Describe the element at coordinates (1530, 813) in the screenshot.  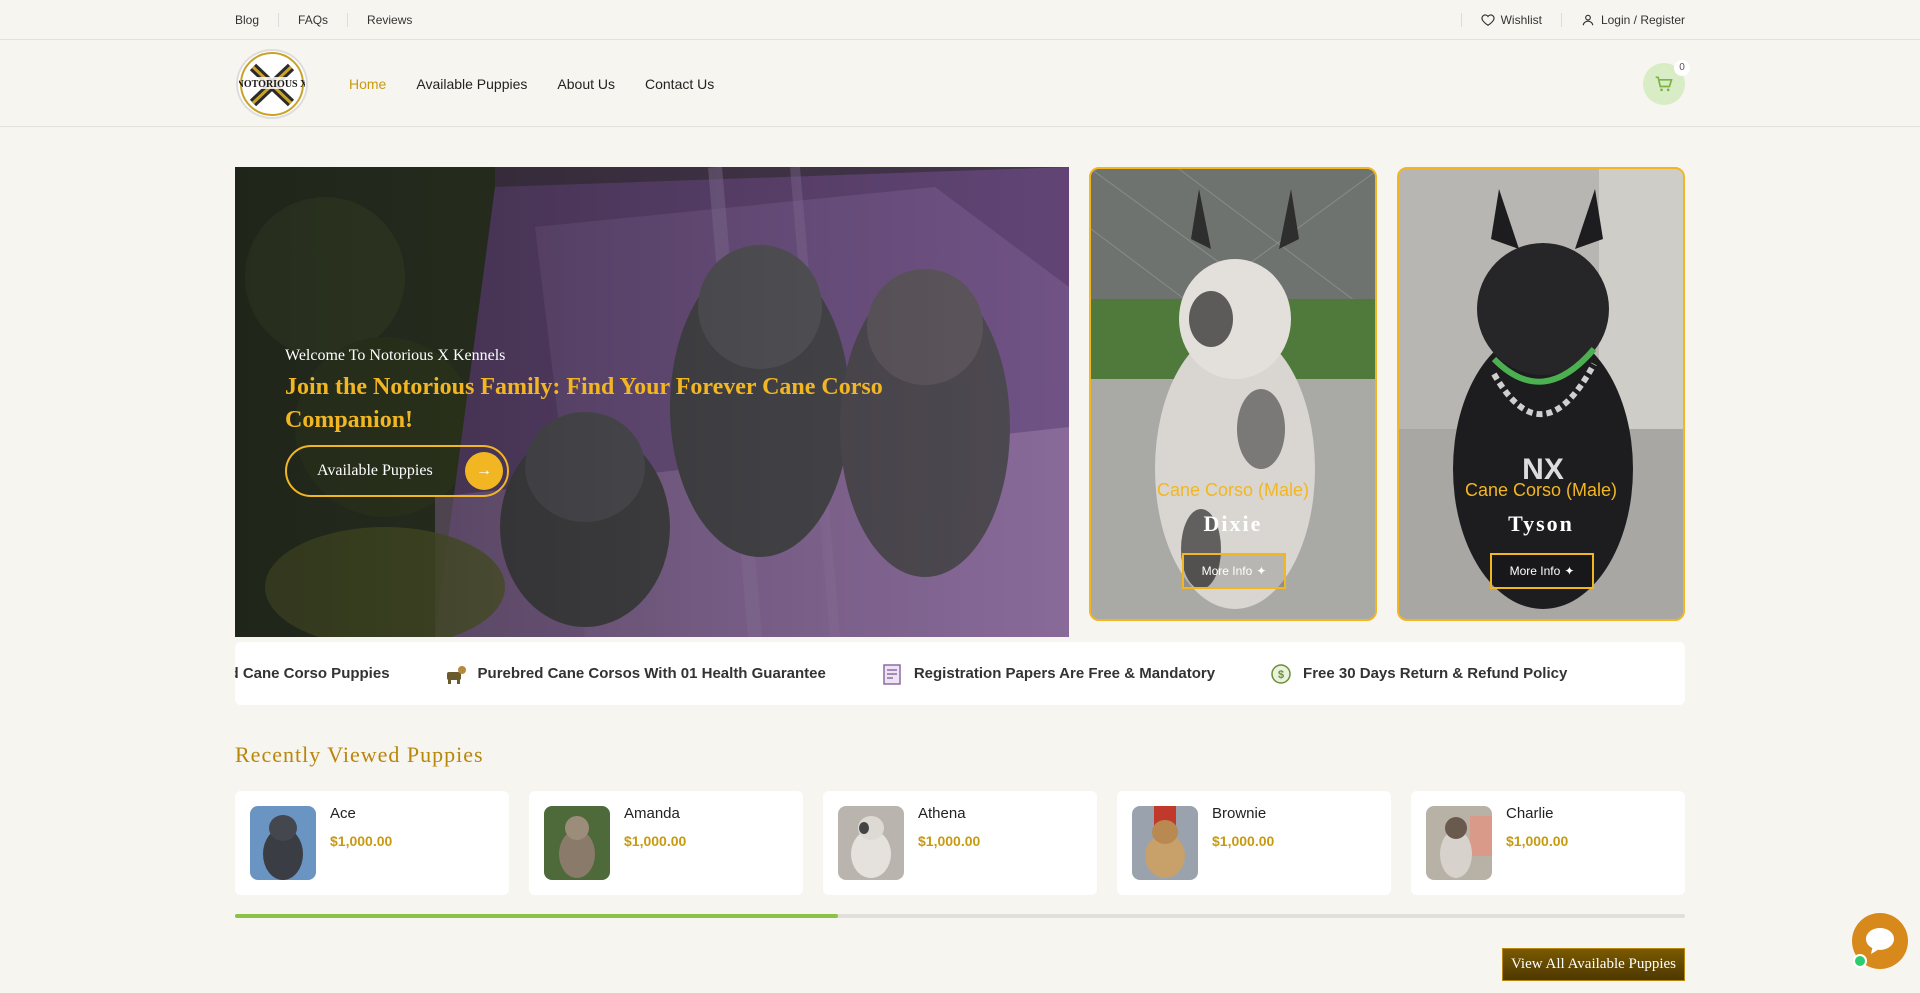
I see `puppy-name: Charlie` at that location.